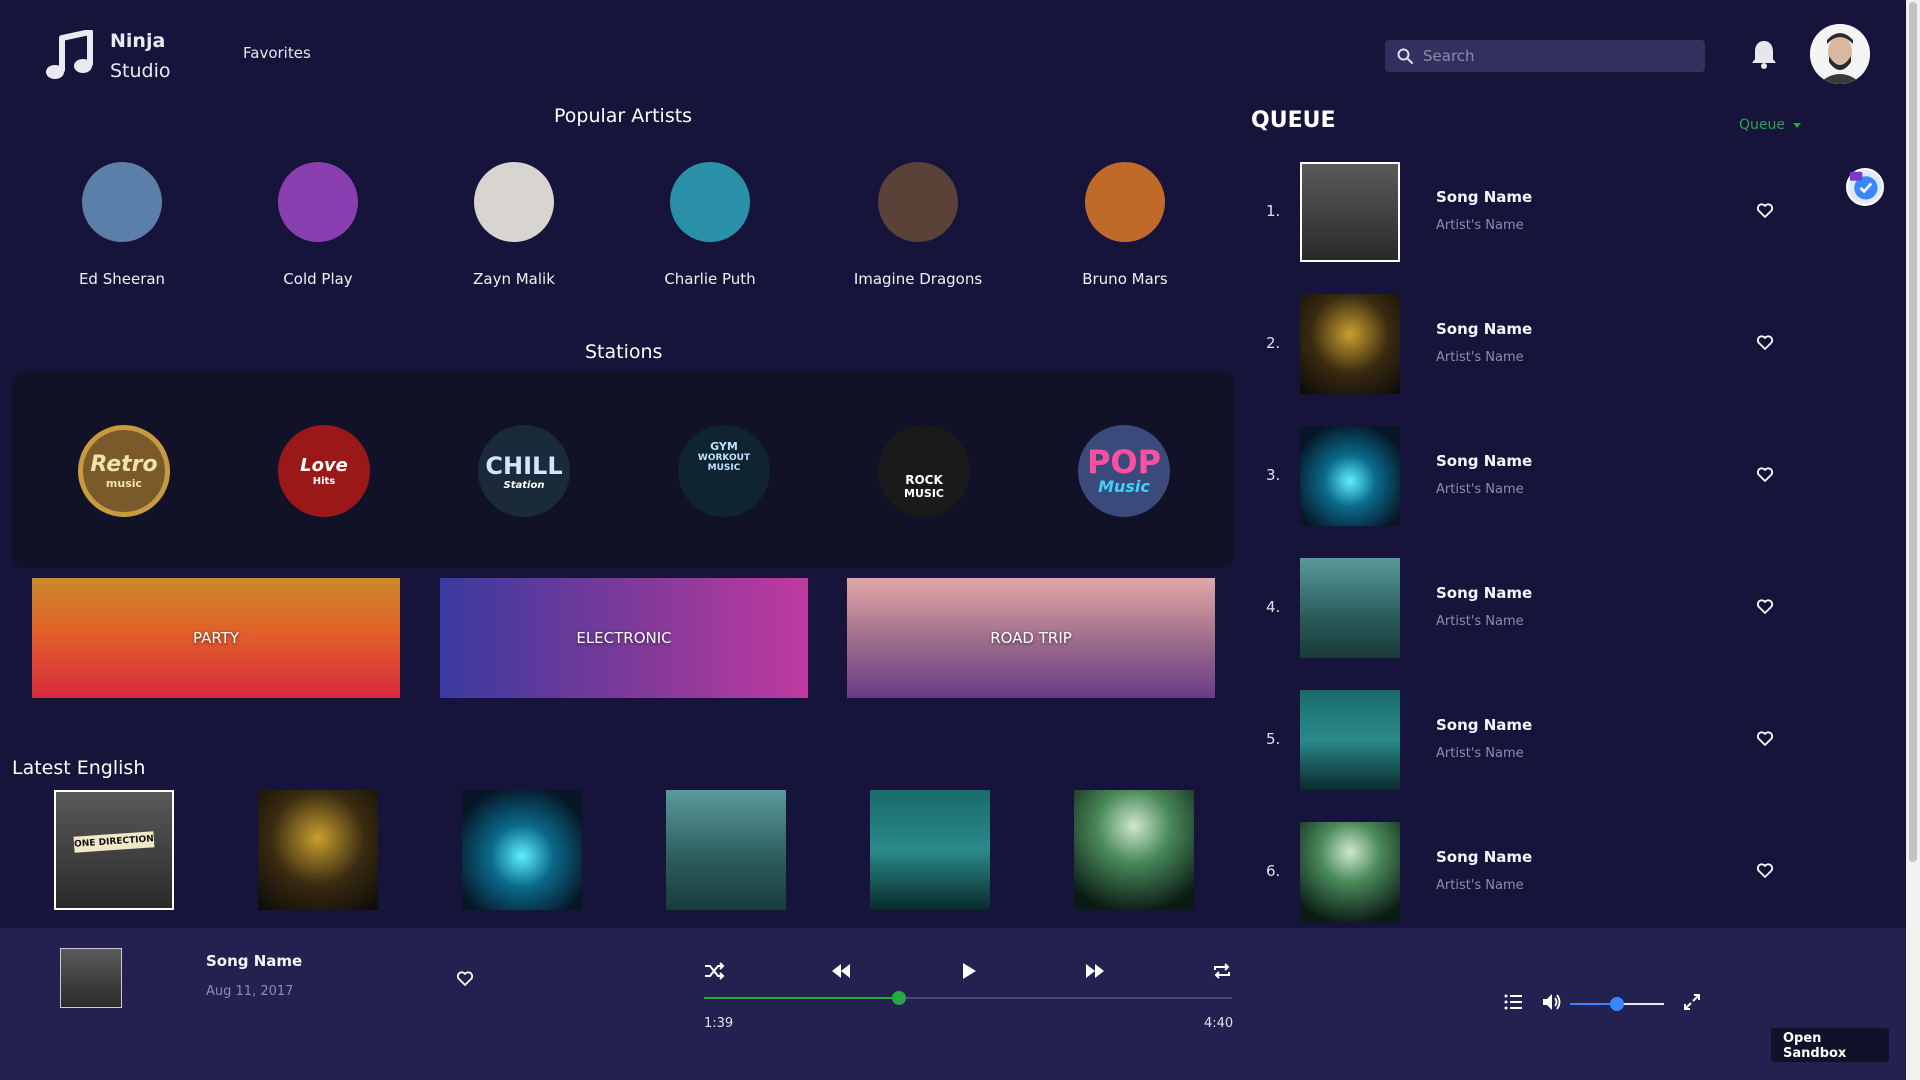 This screenshot has width=1920, height=1080. I want to click on ai-check-icon, so click(1863, 185).